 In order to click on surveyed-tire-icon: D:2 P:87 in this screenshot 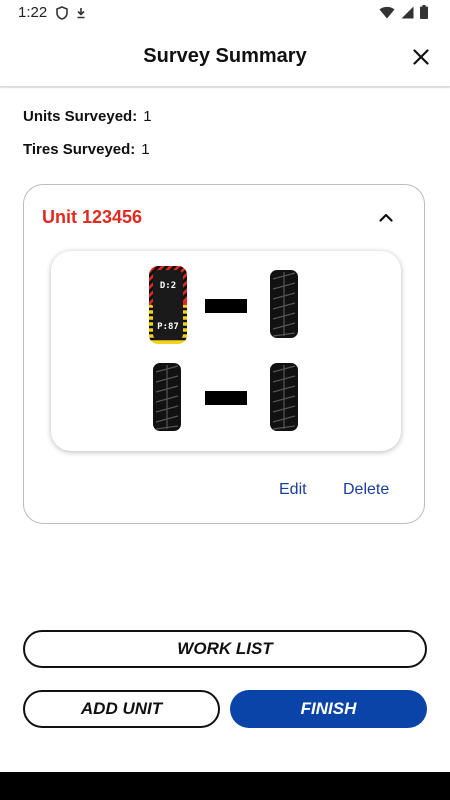, I will do `click(168, 305)`.